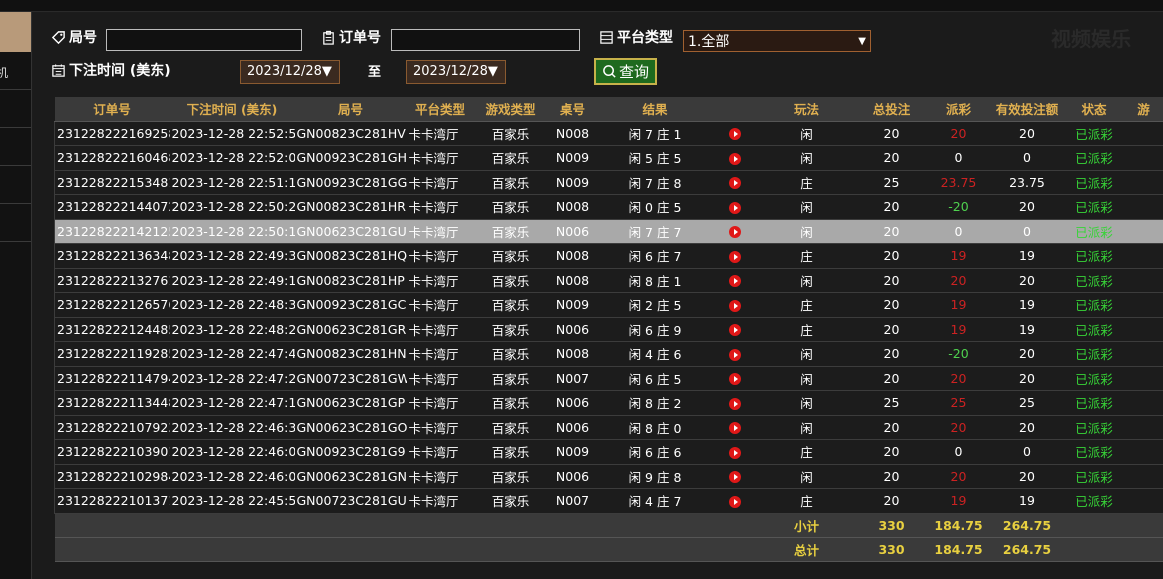 The width and height of the screenshot is (1163, 579). What do you see at coordinates (1143, 109) in the screenshot?
I see `col-game-more: 游` at bounding box center [1143, 109].